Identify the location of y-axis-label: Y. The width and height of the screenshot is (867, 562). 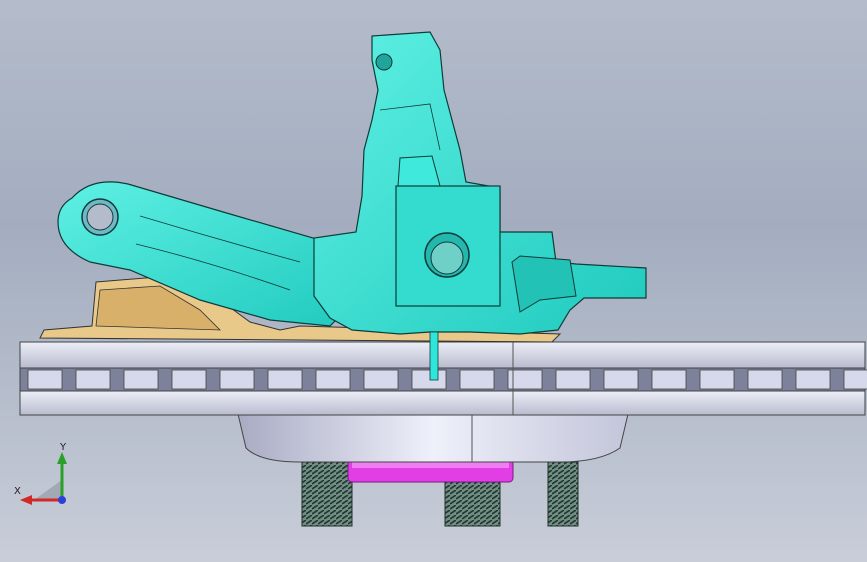
(63, 447).